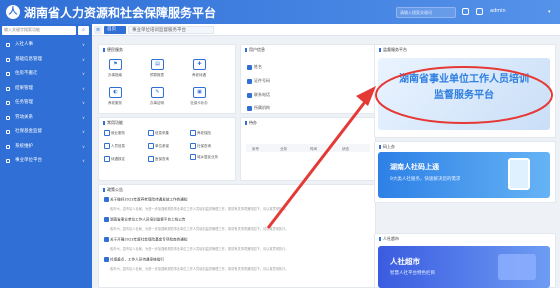 This screenshot has width=560, height=288. Describe the element at coordinates (318, 163) in the screenshot. I see `arrow-shaft` at that location.